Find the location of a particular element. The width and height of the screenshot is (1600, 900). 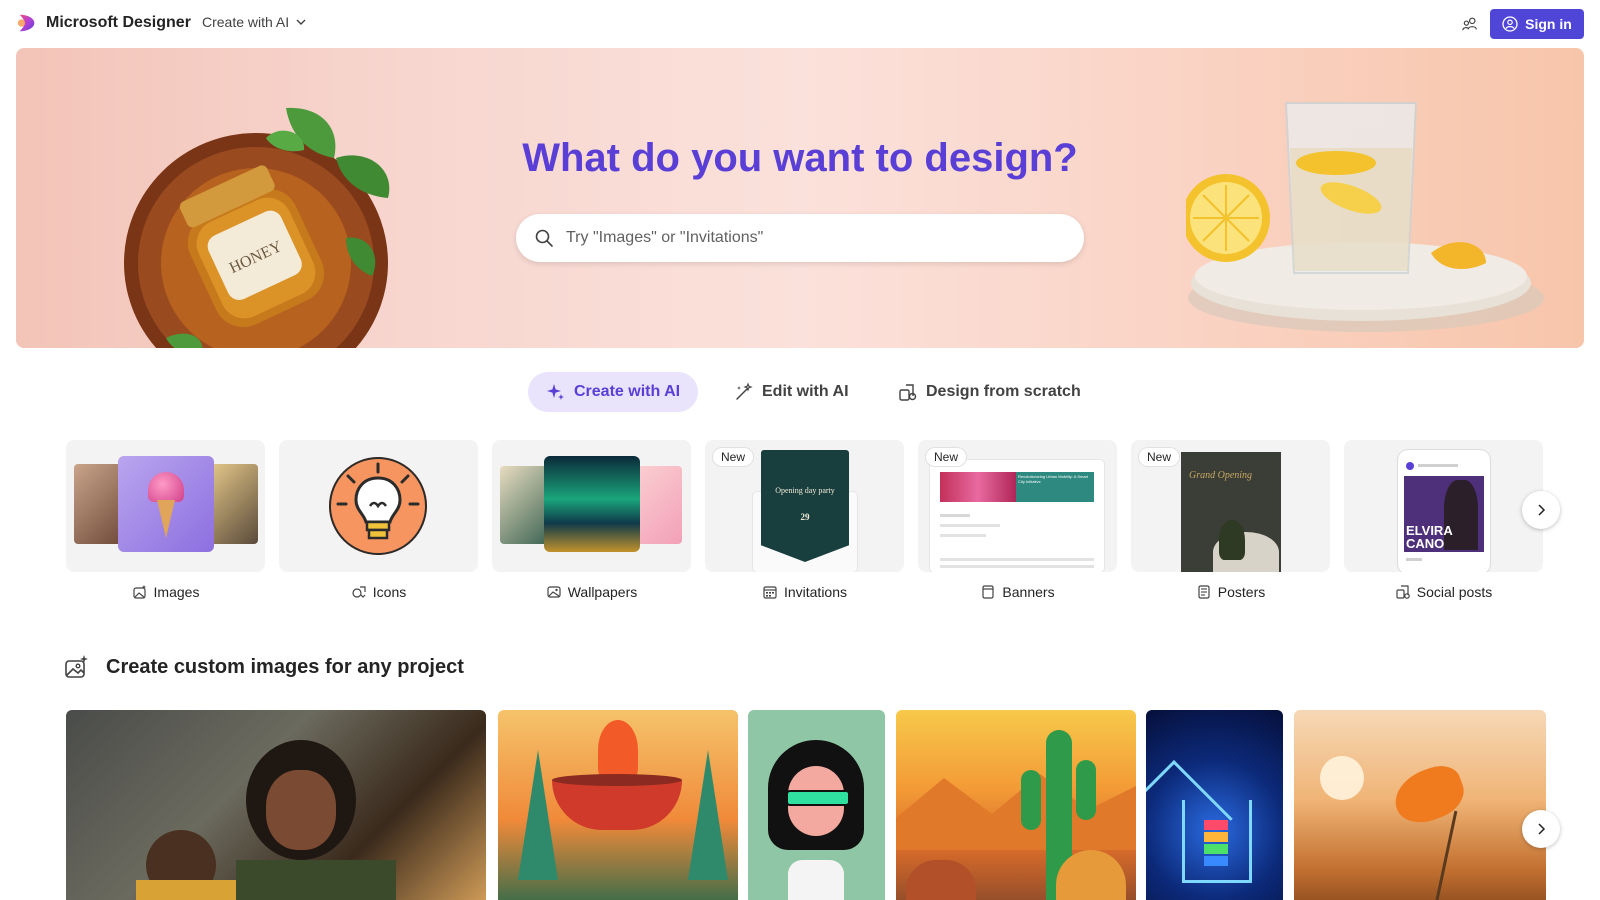

section-title: Create custom images for any project is located at coordinates (285, 666).